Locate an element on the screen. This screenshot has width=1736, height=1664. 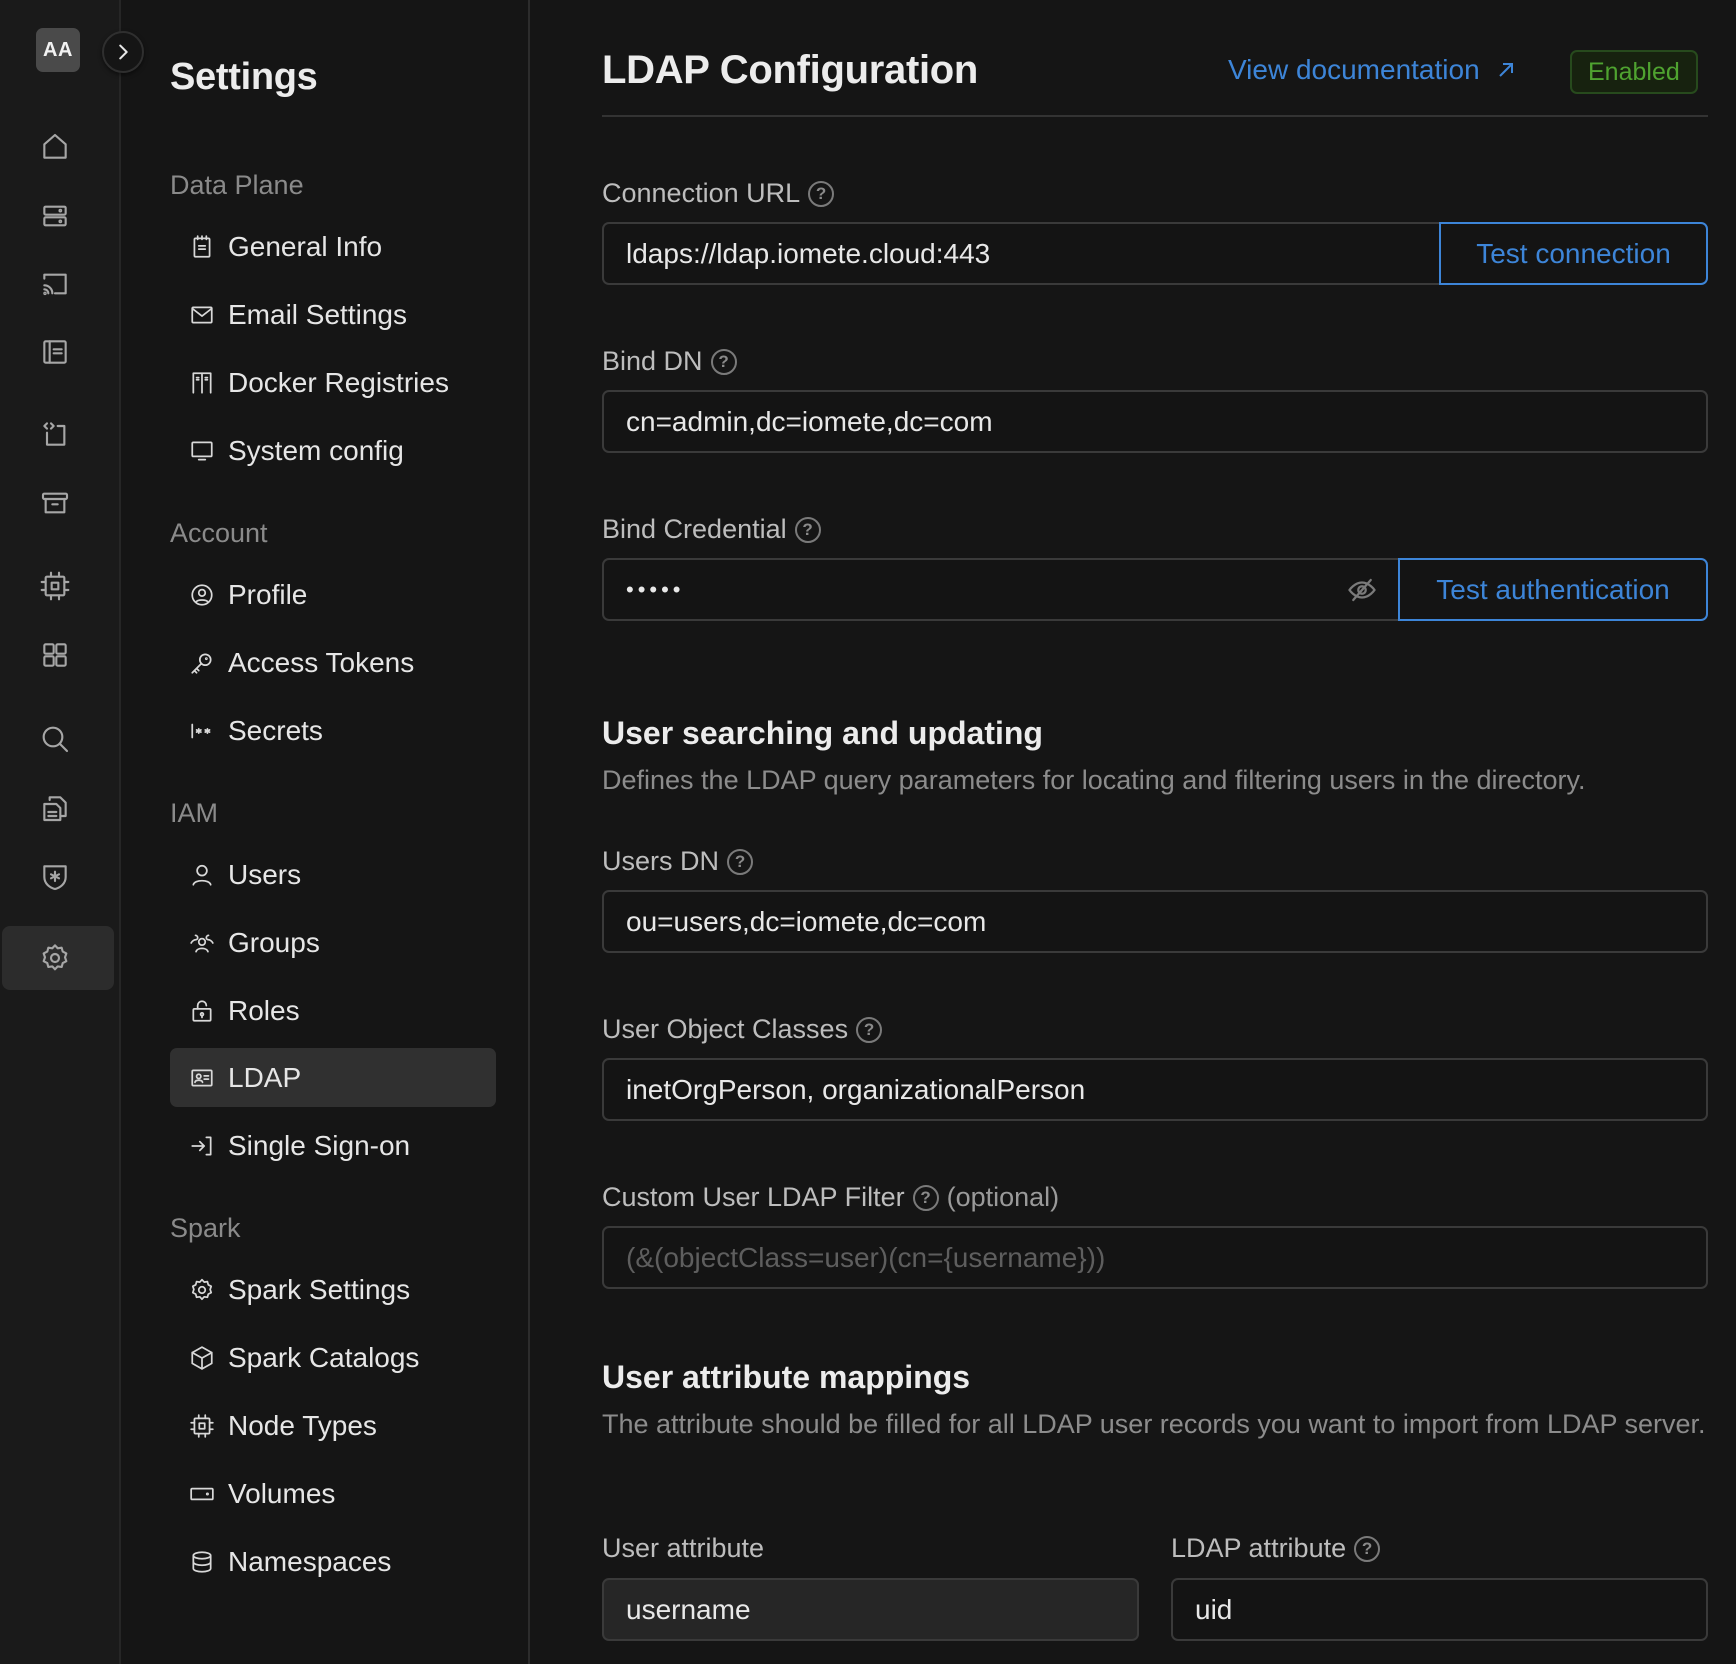
nav-item-spark-catalogs: Spark Catalogs is located at coordinates (333, 1357).